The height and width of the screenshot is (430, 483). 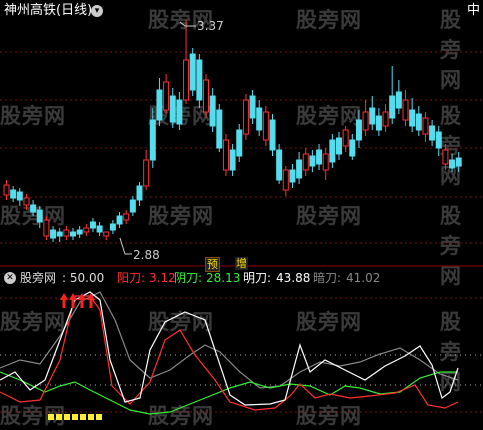 I want to click on chevron-down-icon: ▾, so click(x=97, y=11).